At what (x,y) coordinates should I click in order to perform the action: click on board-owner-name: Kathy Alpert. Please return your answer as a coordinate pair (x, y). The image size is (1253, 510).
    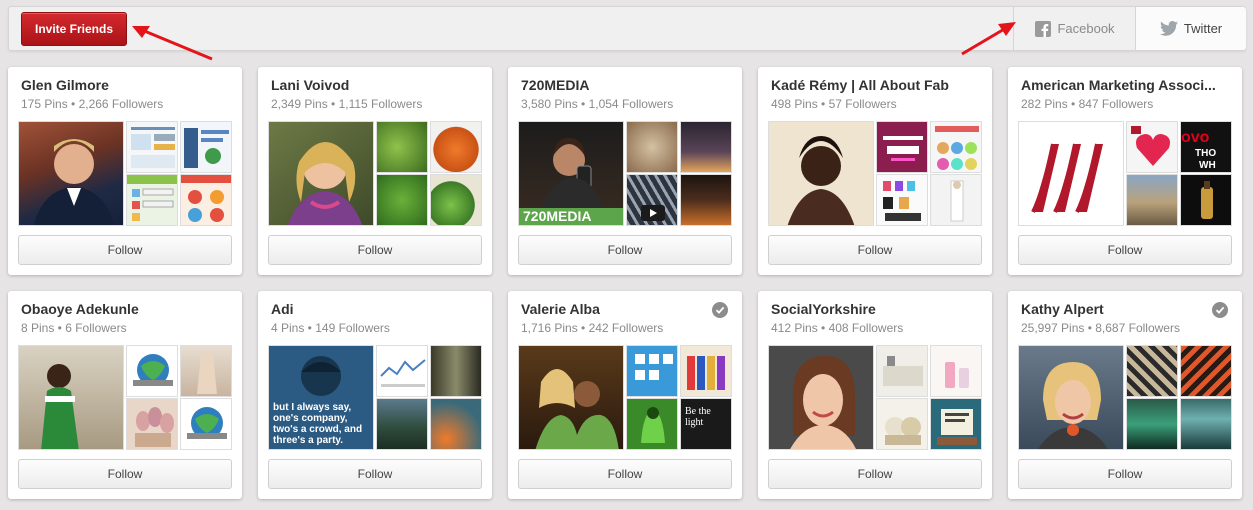
    Looking at the image, I should click on (1123, 309).